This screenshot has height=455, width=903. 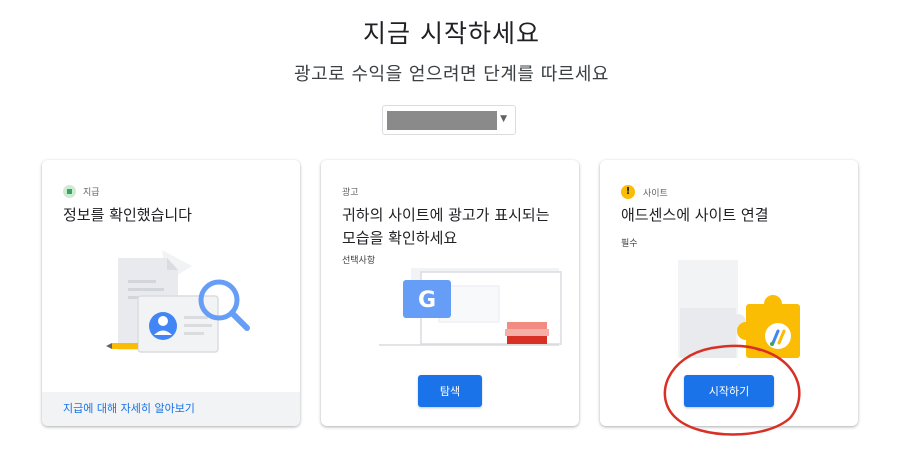 What do you see at coordinates (171, 409) in the screenshot?
I see `learn-more-payments-link: 지급에 대해 자세히 알아보기` at bounding box center [171, 409].